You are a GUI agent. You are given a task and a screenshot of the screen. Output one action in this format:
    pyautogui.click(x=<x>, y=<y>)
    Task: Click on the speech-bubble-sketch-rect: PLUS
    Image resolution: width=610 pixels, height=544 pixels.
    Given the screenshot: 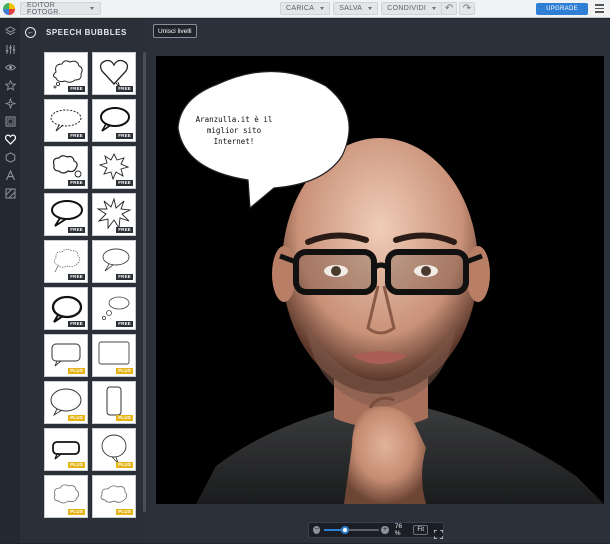 What is the action you would take?
    pyautogui.click(x=114, y=355)
    